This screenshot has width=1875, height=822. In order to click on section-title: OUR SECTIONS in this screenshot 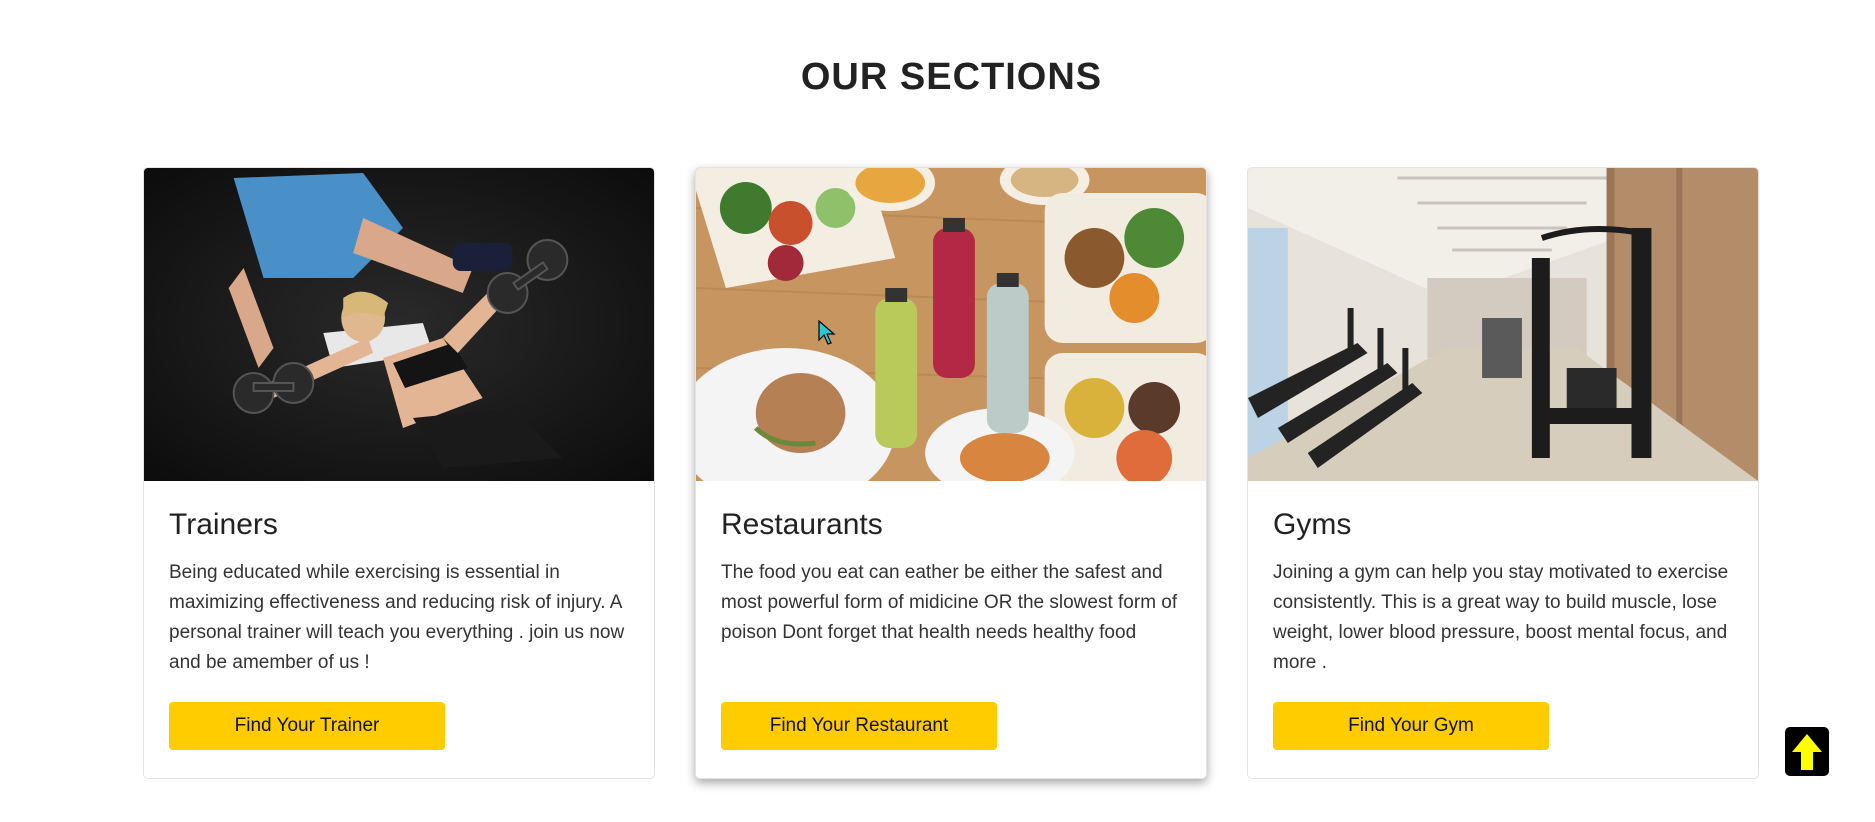, I will do `click(951, 77)`.